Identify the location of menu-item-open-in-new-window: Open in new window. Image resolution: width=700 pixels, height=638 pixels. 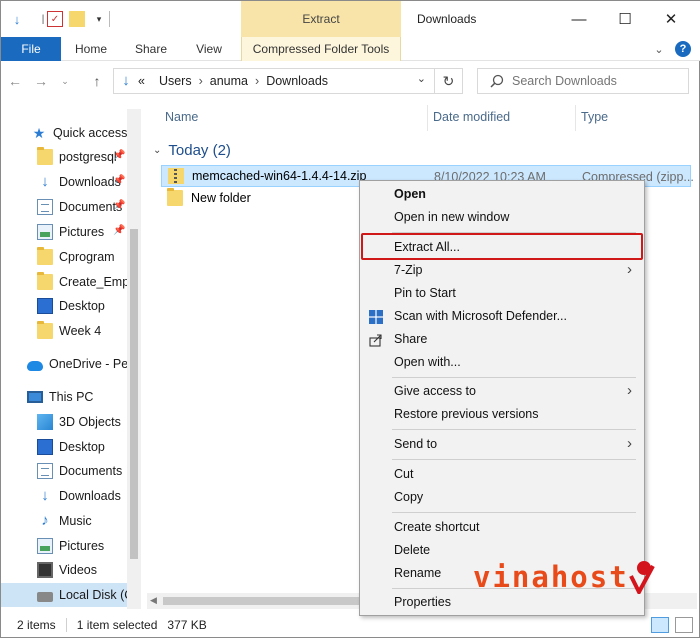
(502, 217).